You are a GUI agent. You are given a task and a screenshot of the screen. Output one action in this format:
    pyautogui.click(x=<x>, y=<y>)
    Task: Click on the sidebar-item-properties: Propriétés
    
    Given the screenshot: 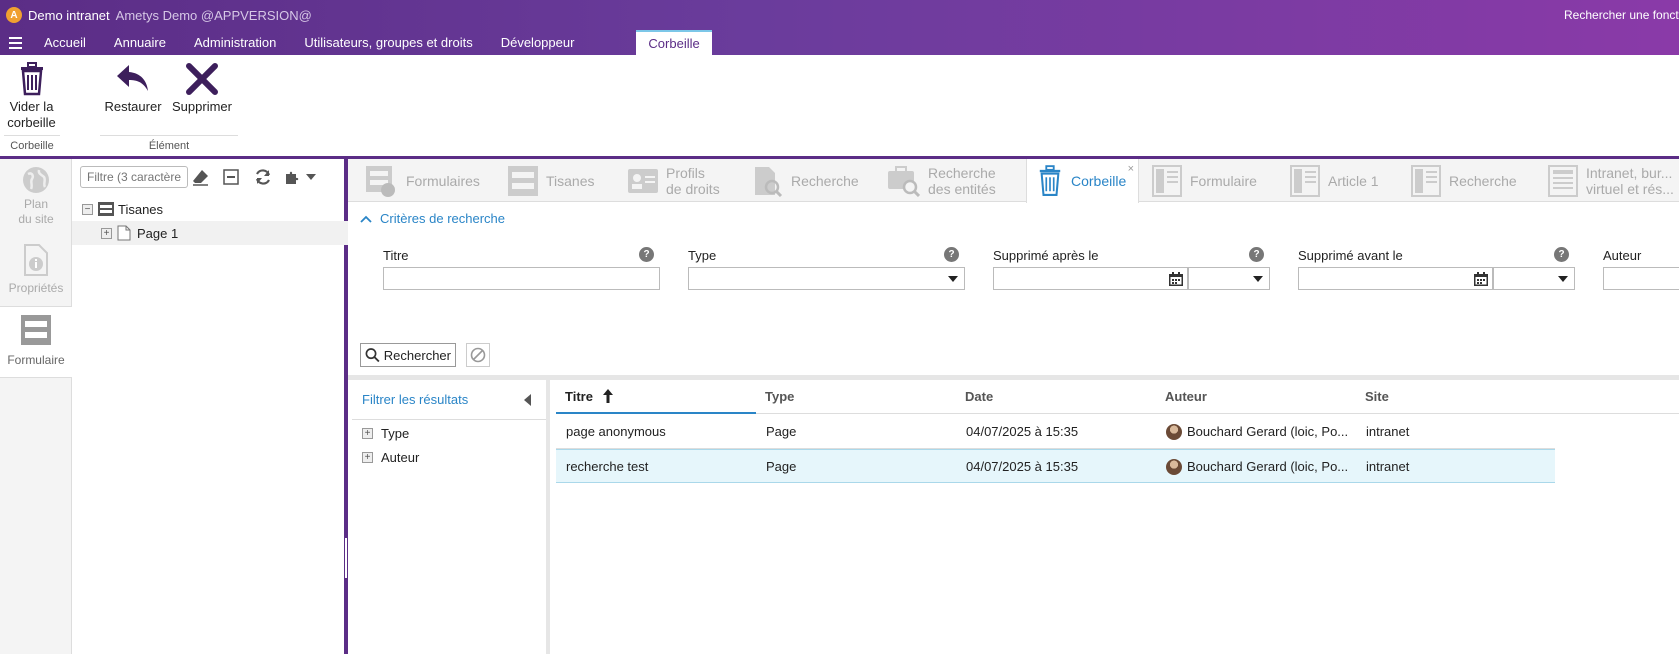 What is the action you would take?
    pyautogui.click(x=36, y=269)
    